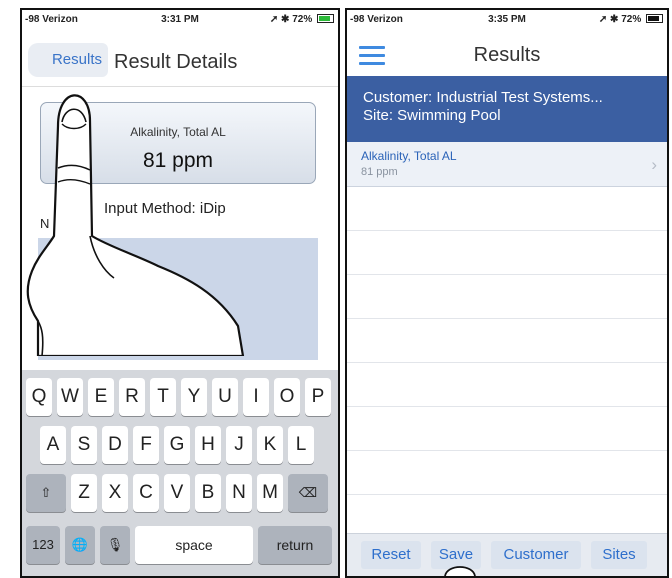 The image size is (672, 578). Describe the element at coordinates (295, 545) in the screenshot. I see `return-key: return` at that location.